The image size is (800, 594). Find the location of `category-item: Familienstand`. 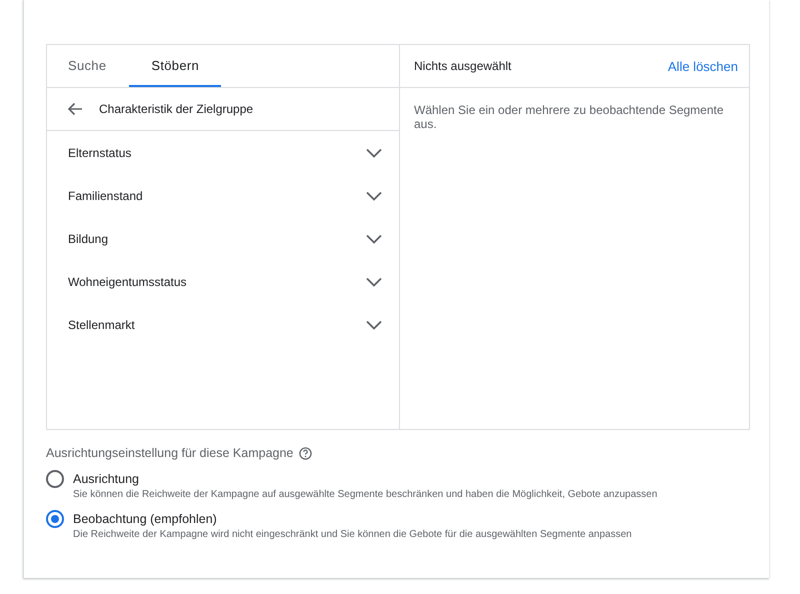

category-item: Familienstand is located at coordinates (223, 195).